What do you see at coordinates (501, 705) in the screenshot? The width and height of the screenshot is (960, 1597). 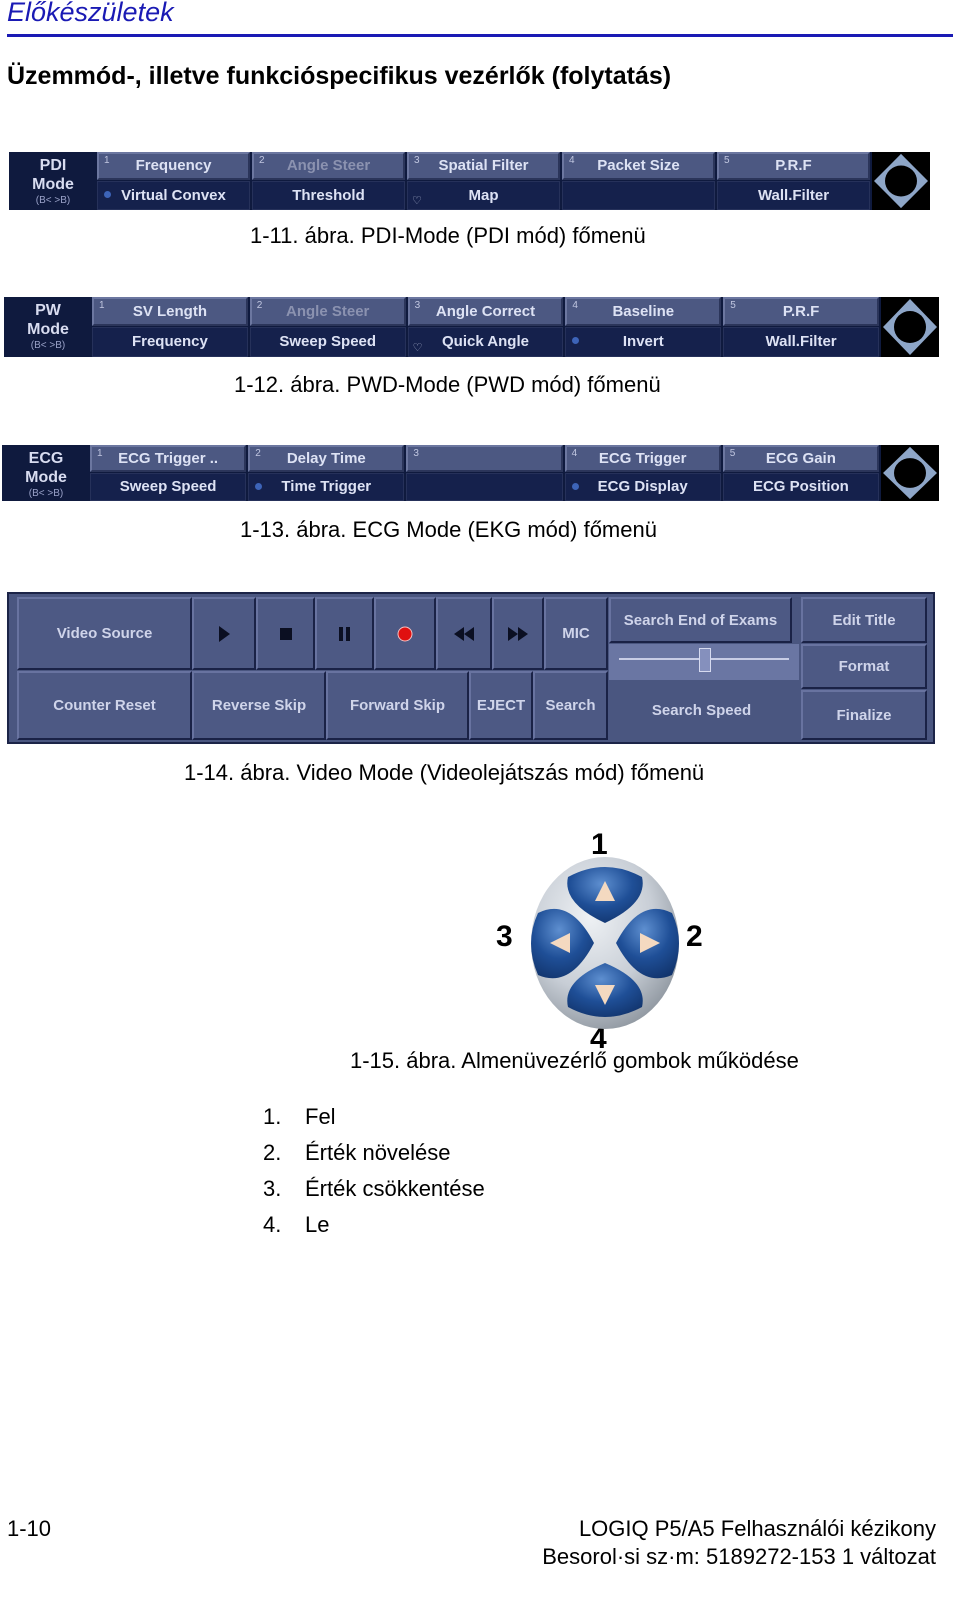 I see `eject-button: EJECT` at bounding box center [501, 705].